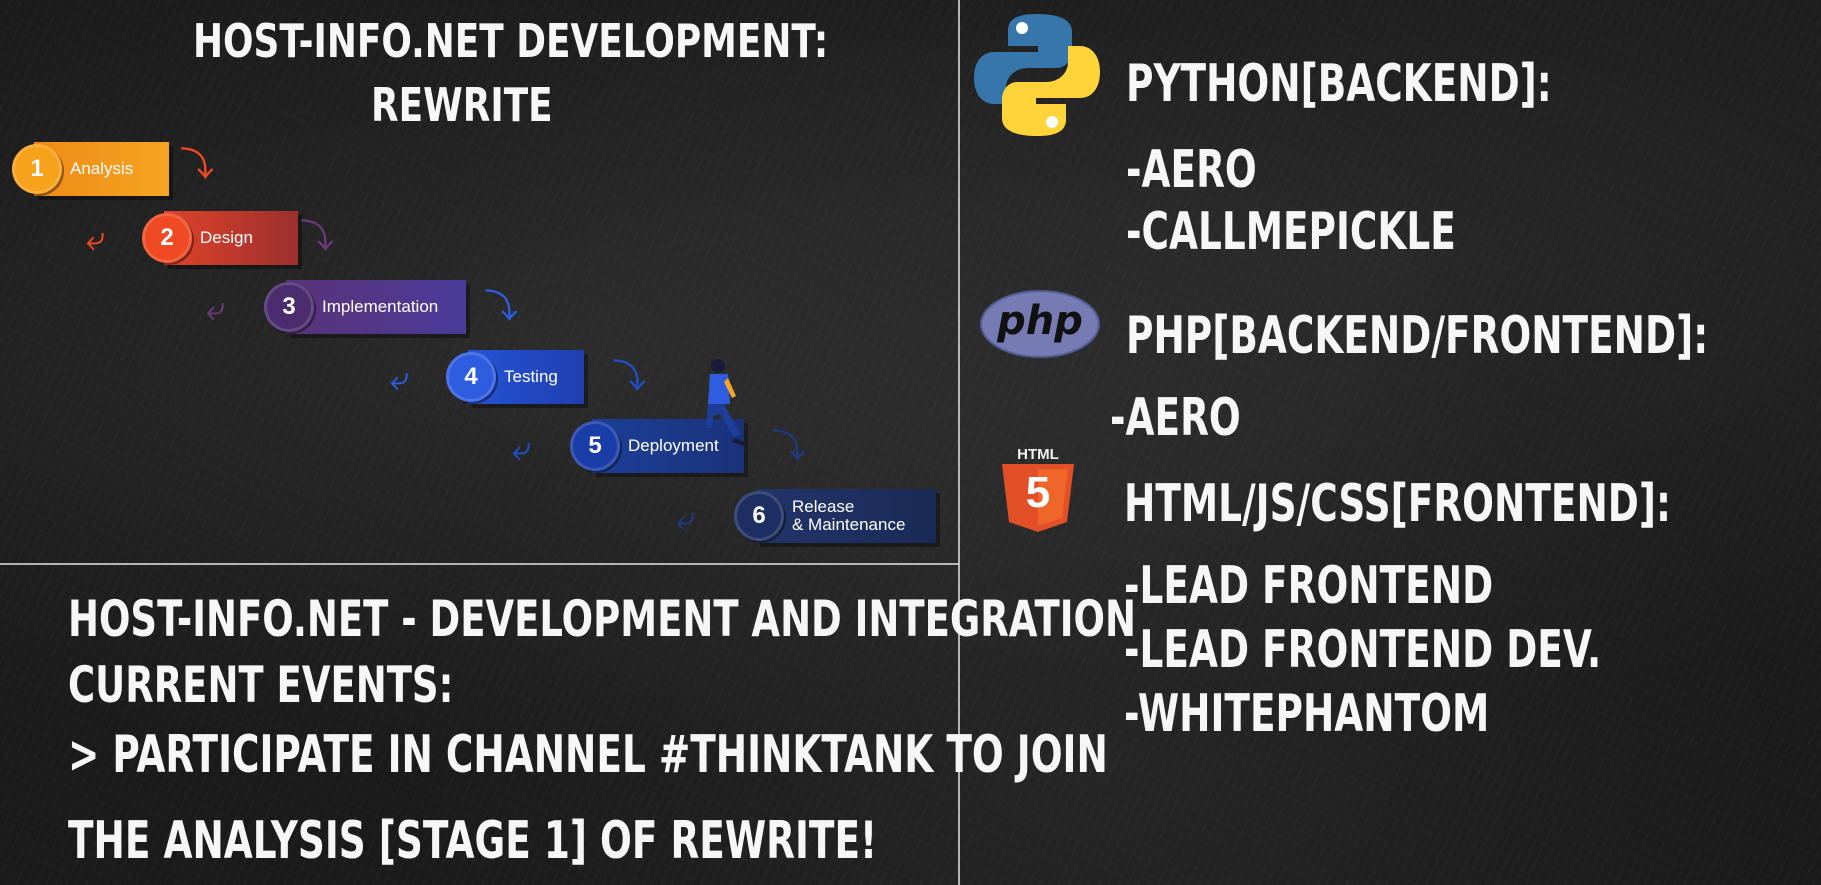  I want to click on step-number: 6, so click(759, 516).